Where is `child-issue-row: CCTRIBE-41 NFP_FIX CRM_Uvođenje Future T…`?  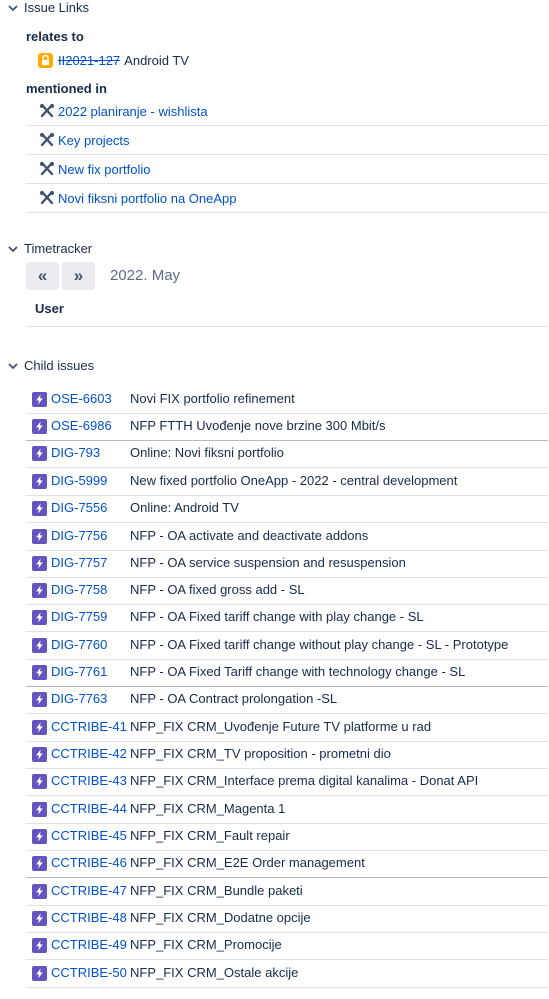
child-issue-row: CCTRIBE-41 NFP_FIX CRM_Uvođenje Future T… is located at coordinates (287, 728).